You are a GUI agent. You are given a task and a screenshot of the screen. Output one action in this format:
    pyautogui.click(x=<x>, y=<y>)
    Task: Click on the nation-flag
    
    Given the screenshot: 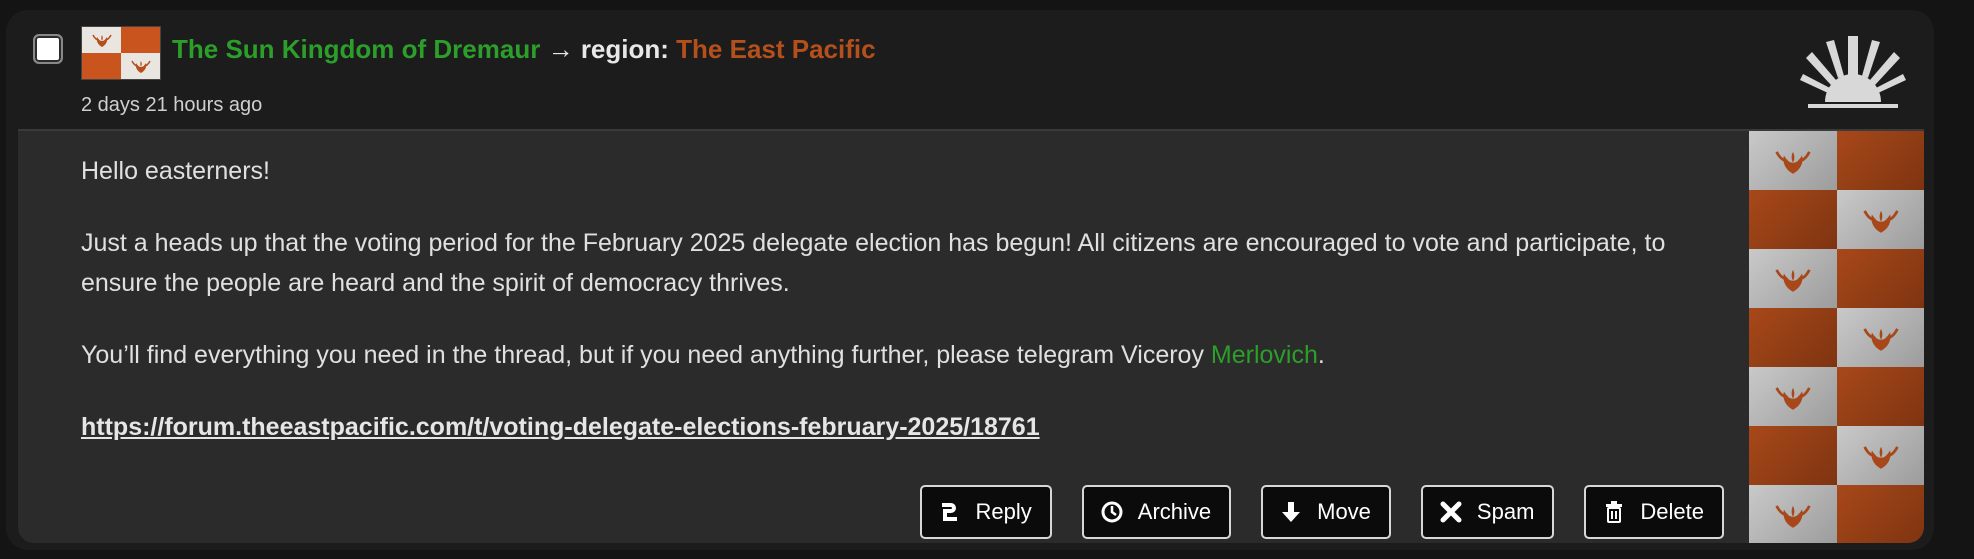 What is the action you would take?
    pyautogui.click(x=121, y=53)
    